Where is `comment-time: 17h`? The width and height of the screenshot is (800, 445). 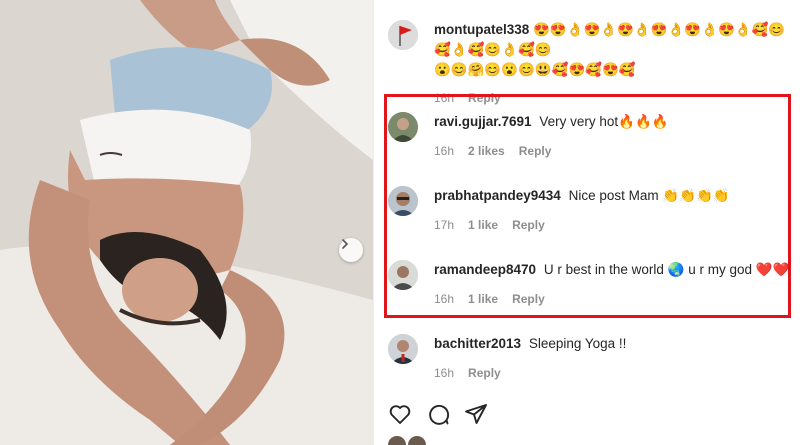 comment-time: 17h is located at coordinates (444, 225).